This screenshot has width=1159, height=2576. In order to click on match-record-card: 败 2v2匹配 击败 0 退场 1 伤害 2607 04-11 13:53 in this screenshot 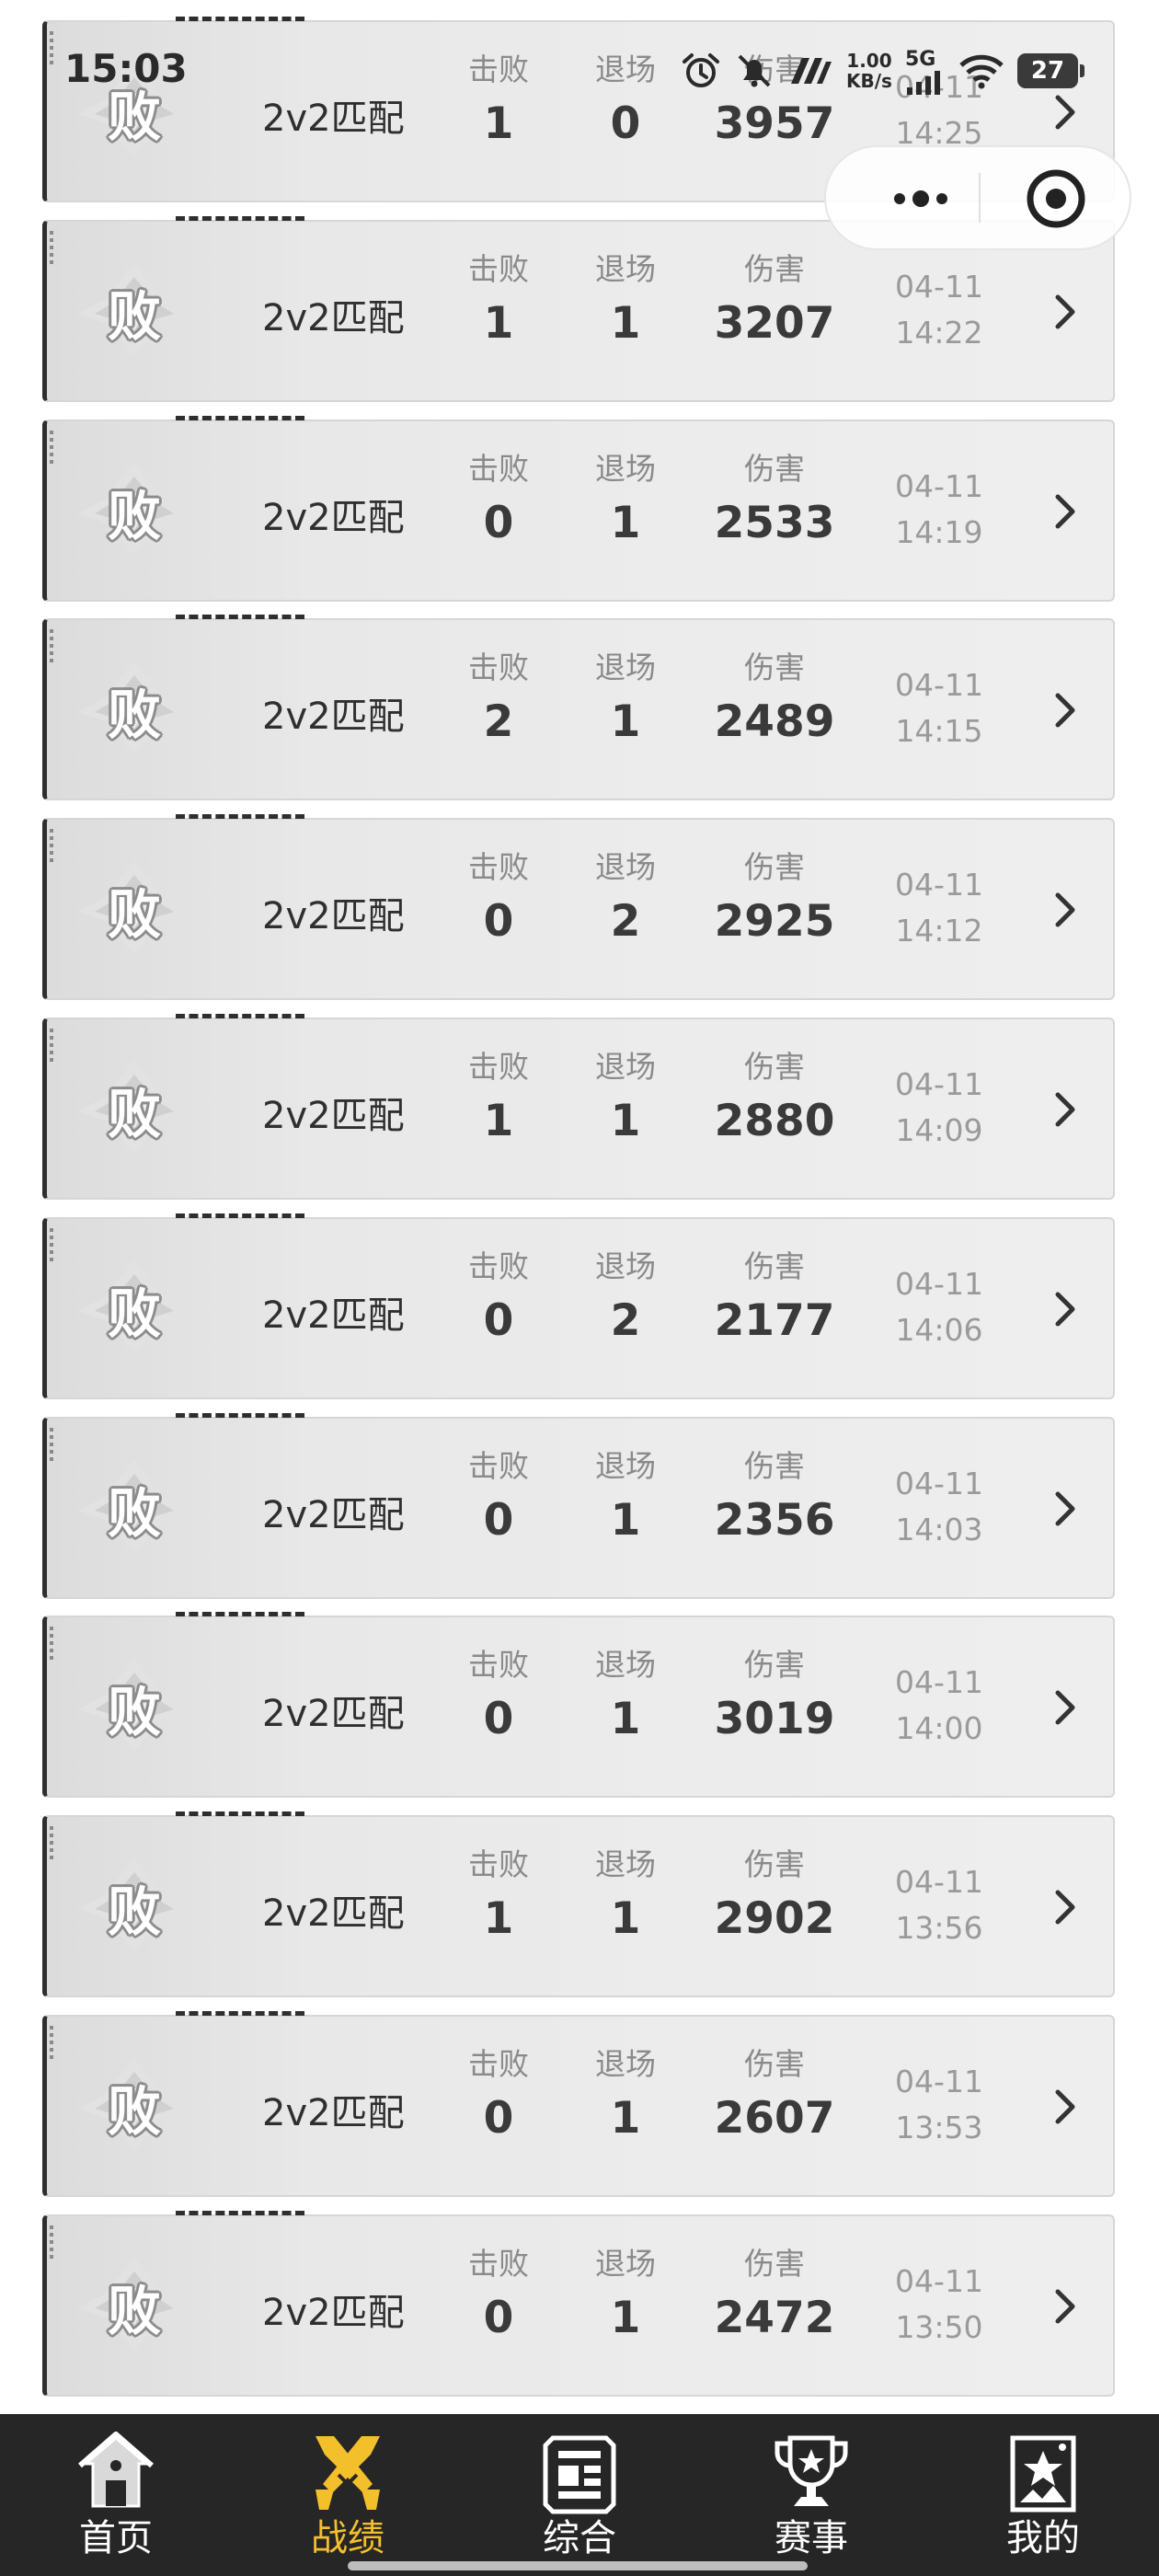, I will do `click(578, 2104)`.